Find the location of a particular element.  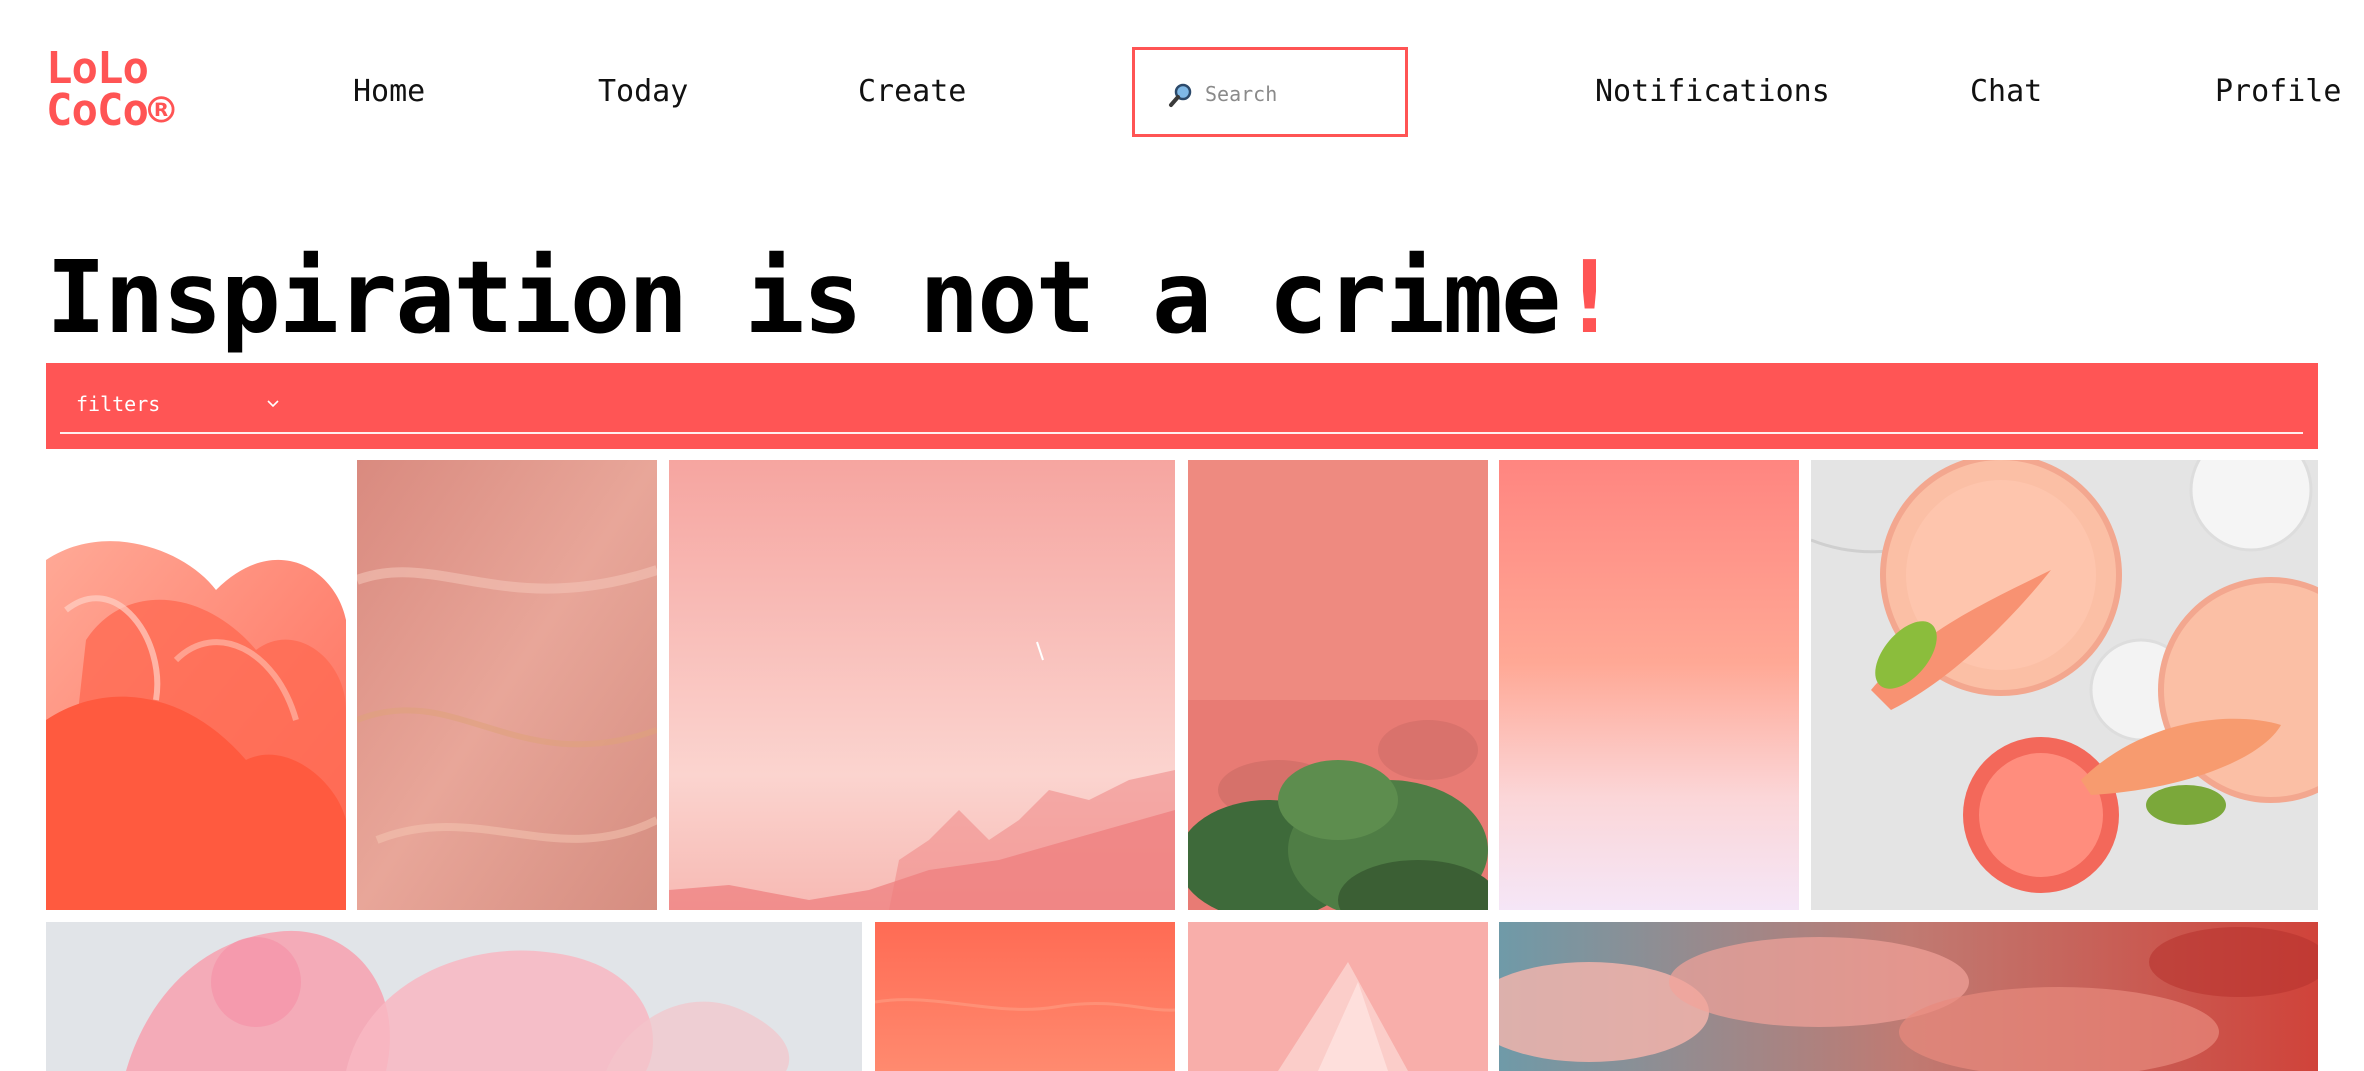

page-headline: Inspiration is not a crime! is located at coordinates (833, 298).